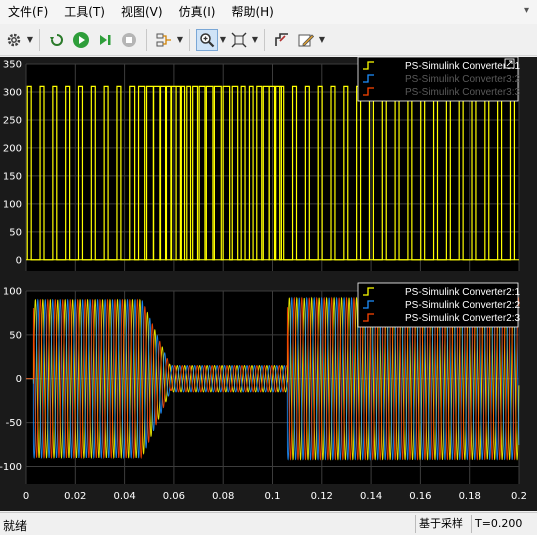 This screenshot has height=535, width=537. Describe the element at coordinates (105, 40) in the screenshot. I see `step-forward-icon` at that location.